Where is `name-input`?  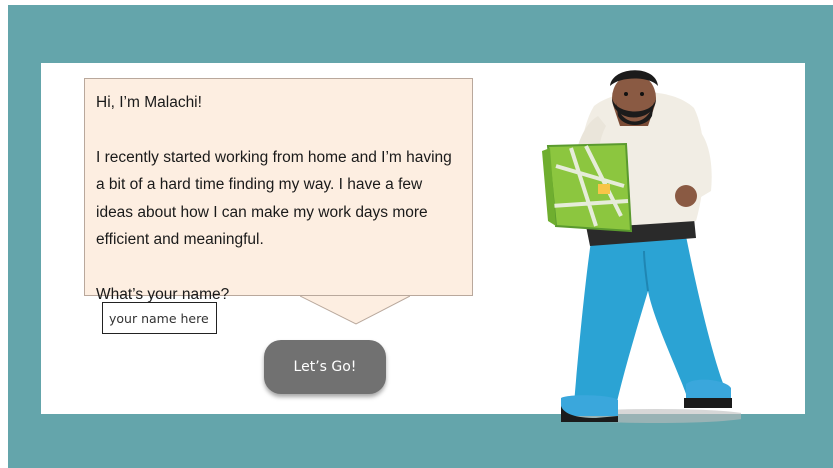
name-input is located at coordinates (159, 318).